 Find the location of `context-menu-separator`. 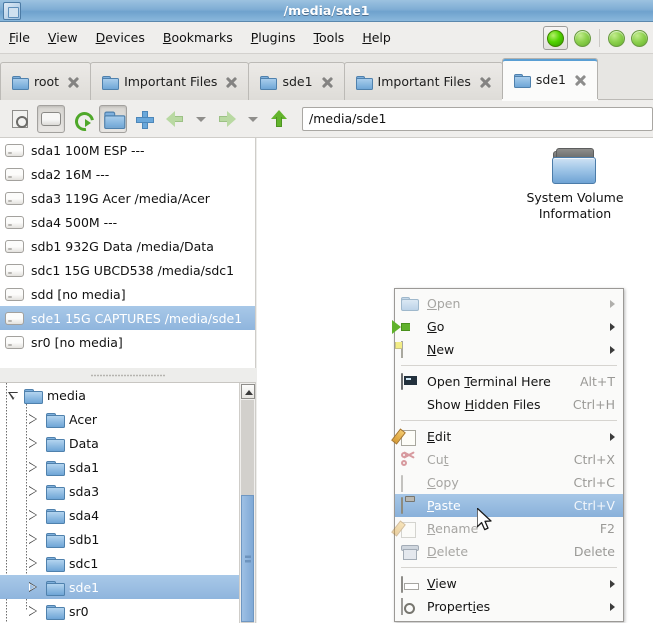

context-menu-separator is located at coordinates (509, 420).